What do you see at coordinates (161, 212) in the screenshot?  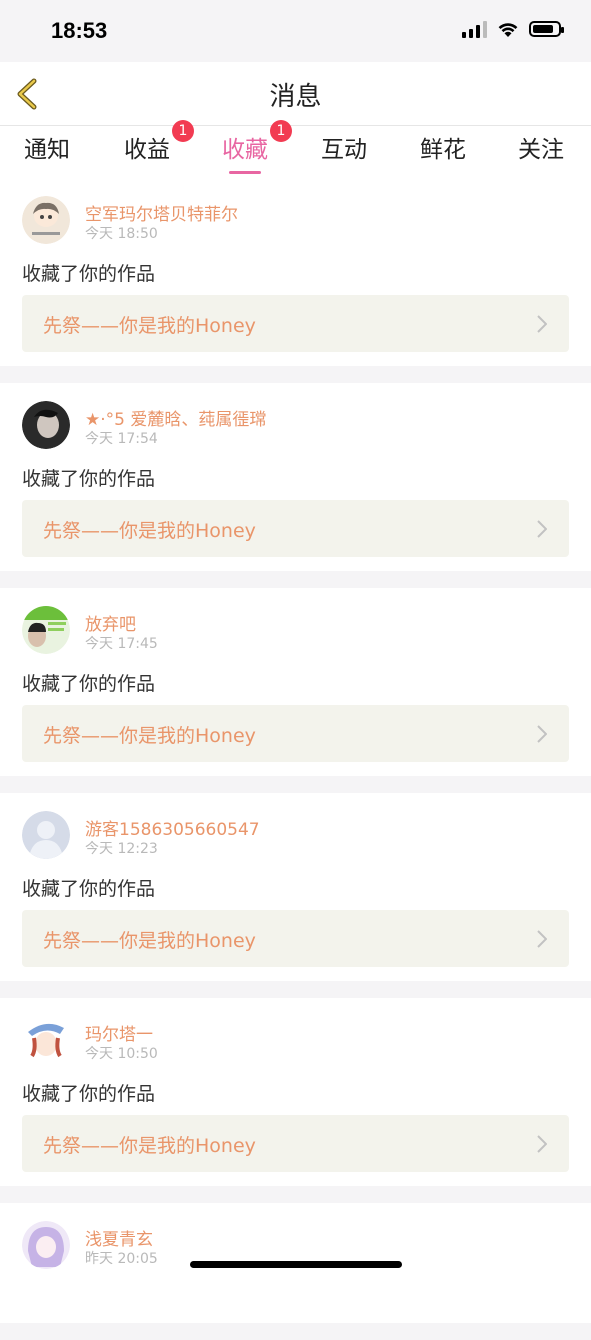 I see `username: 空军玛尔塔贝特菲尔` at bounding box center [161, 212].